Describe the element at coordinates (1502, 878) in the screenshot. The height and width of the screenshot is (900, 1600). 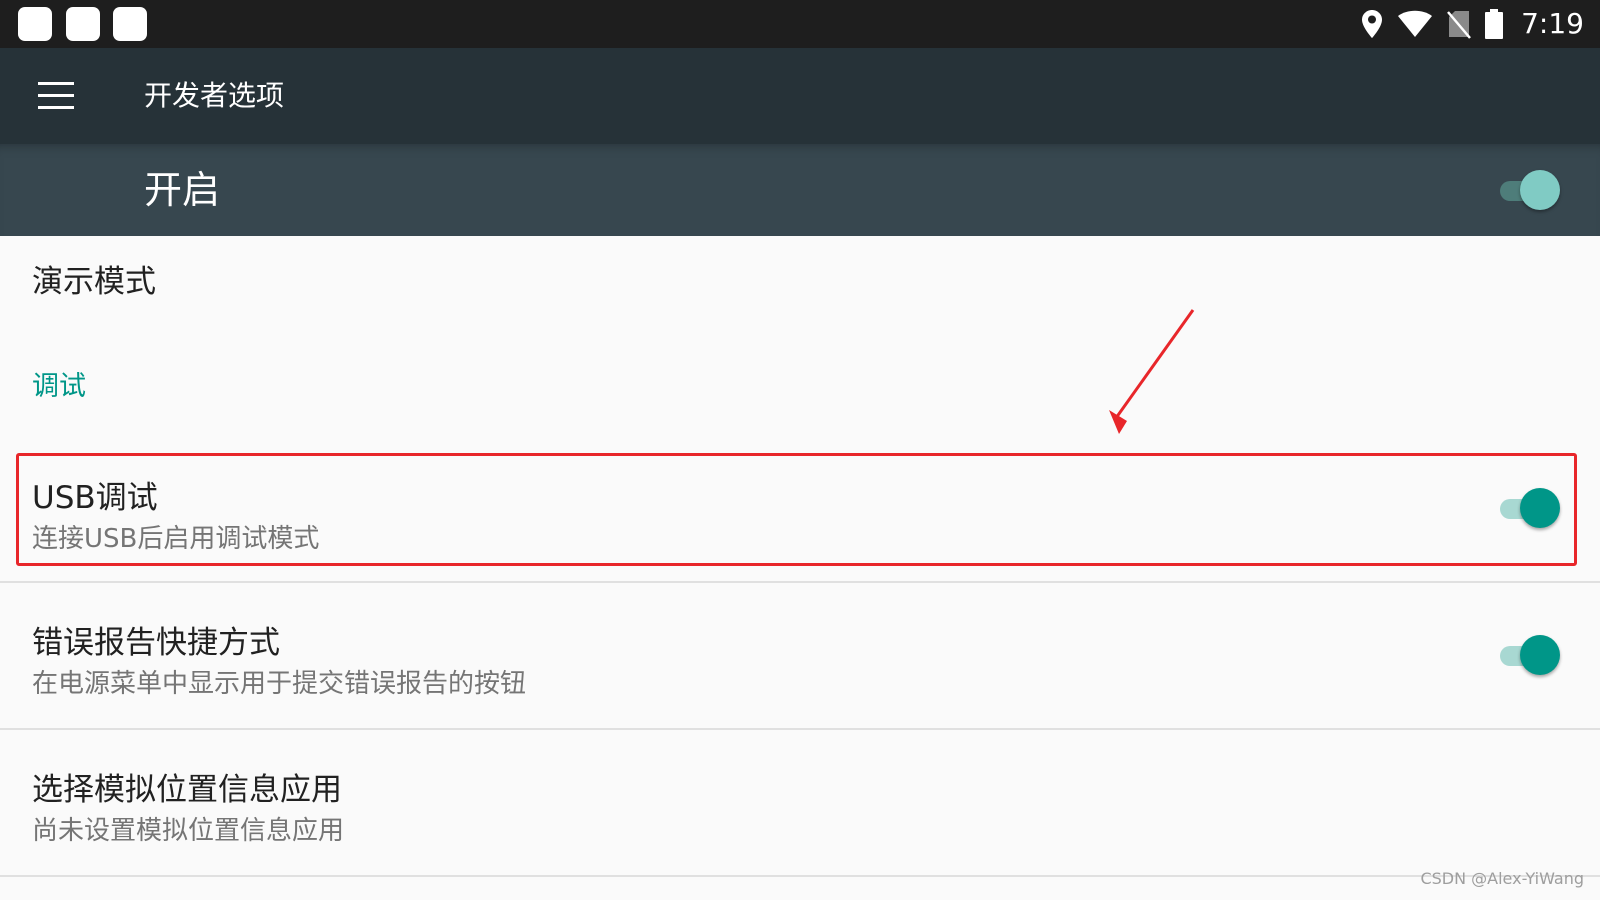
I see `watermark: CSDN @Alex-YiWang` at that location.